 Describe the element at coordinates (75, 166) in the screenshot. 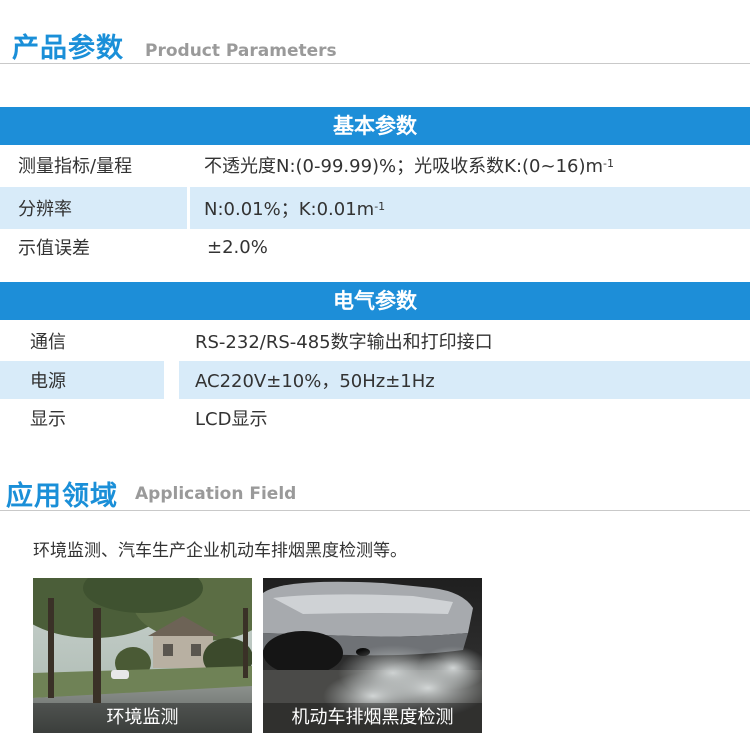

I see `param-label: 测量指标/量程` at that location.